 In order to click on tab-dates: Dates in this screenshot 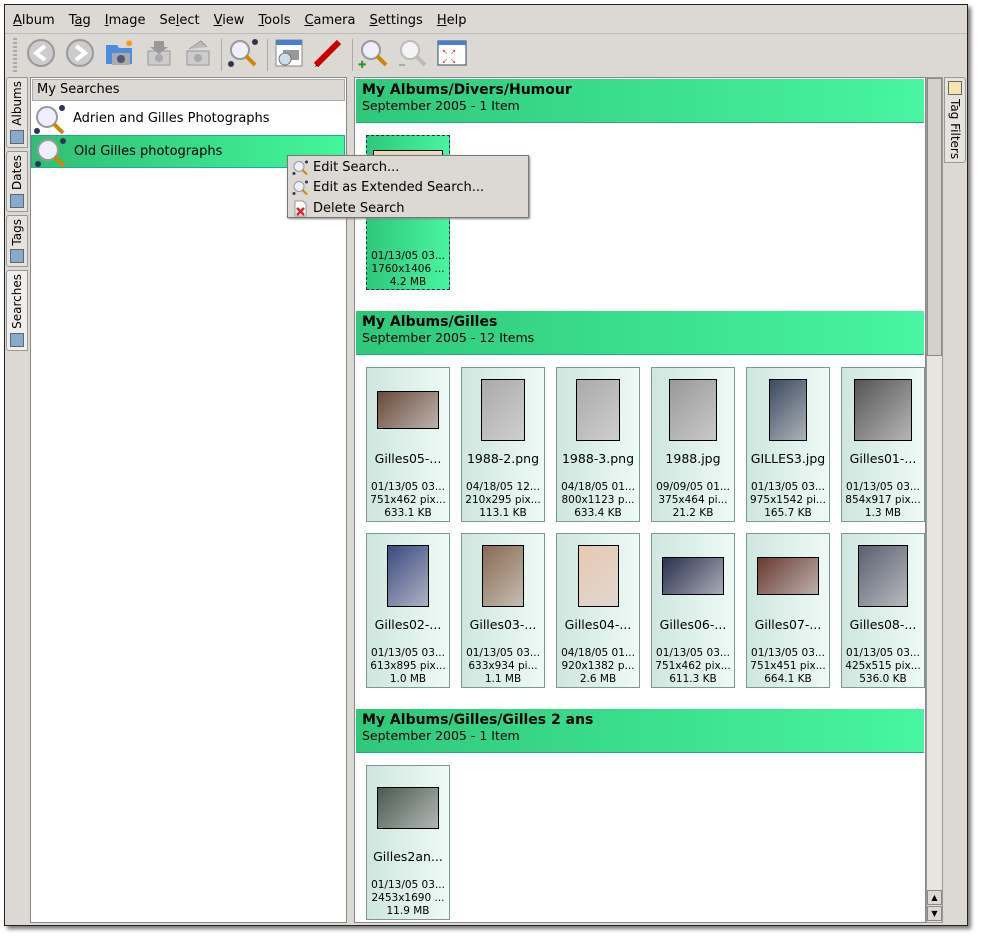, I will do `click(17, 181)`.